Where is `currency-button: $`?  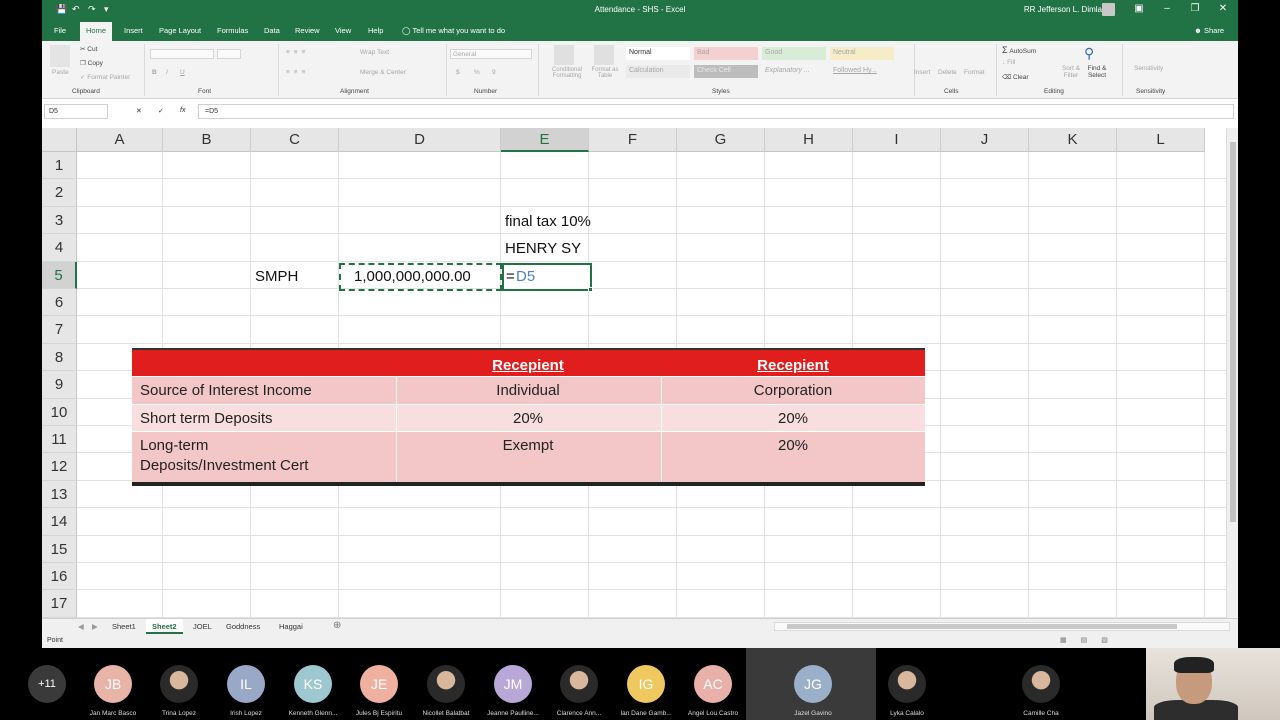
currency-button: $ is located at coordinates (458, 72).